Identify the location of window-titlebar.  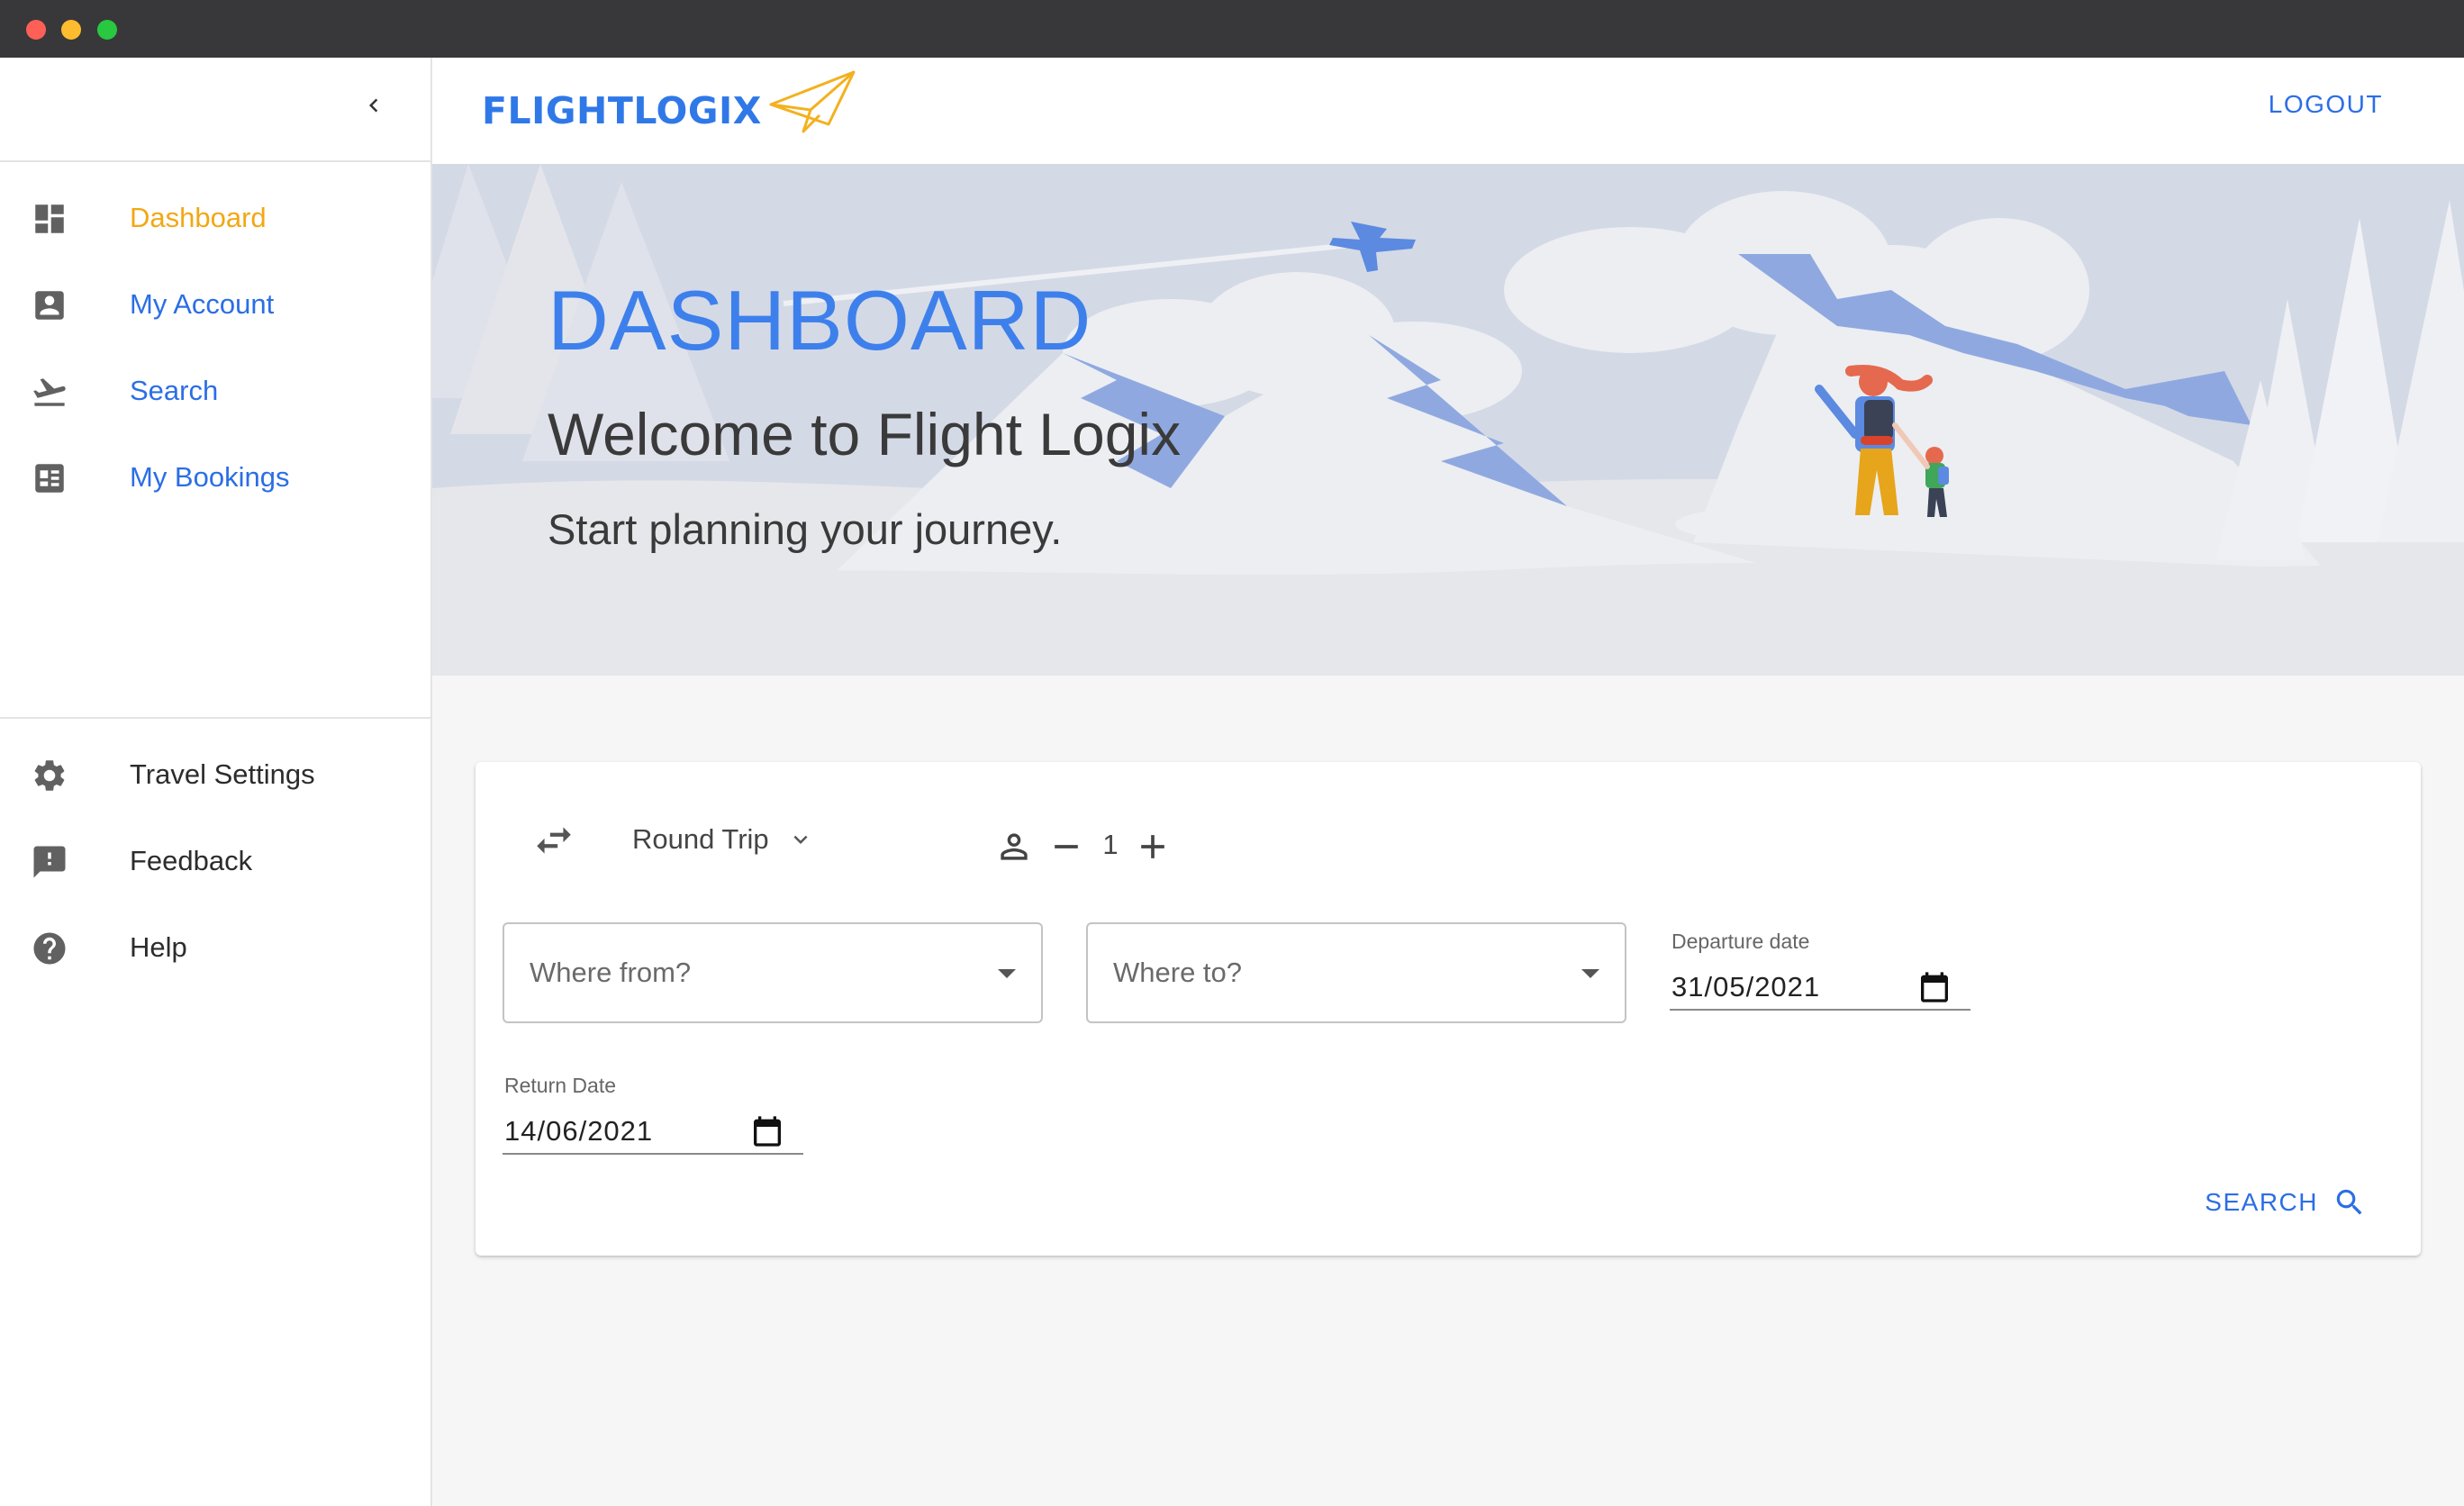
(1232, 29).